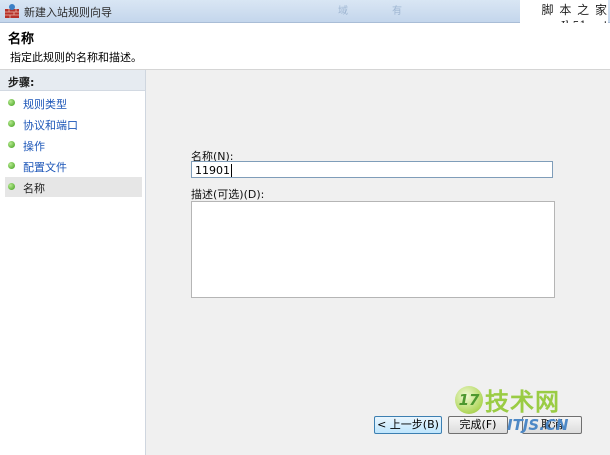 The image size is (610, 455). What do you see at coordinates (305, 46) in the screenshot?
I see `wizard-header: 名称 指定此规则的名称和描述。` at bounding box center [305, 46].